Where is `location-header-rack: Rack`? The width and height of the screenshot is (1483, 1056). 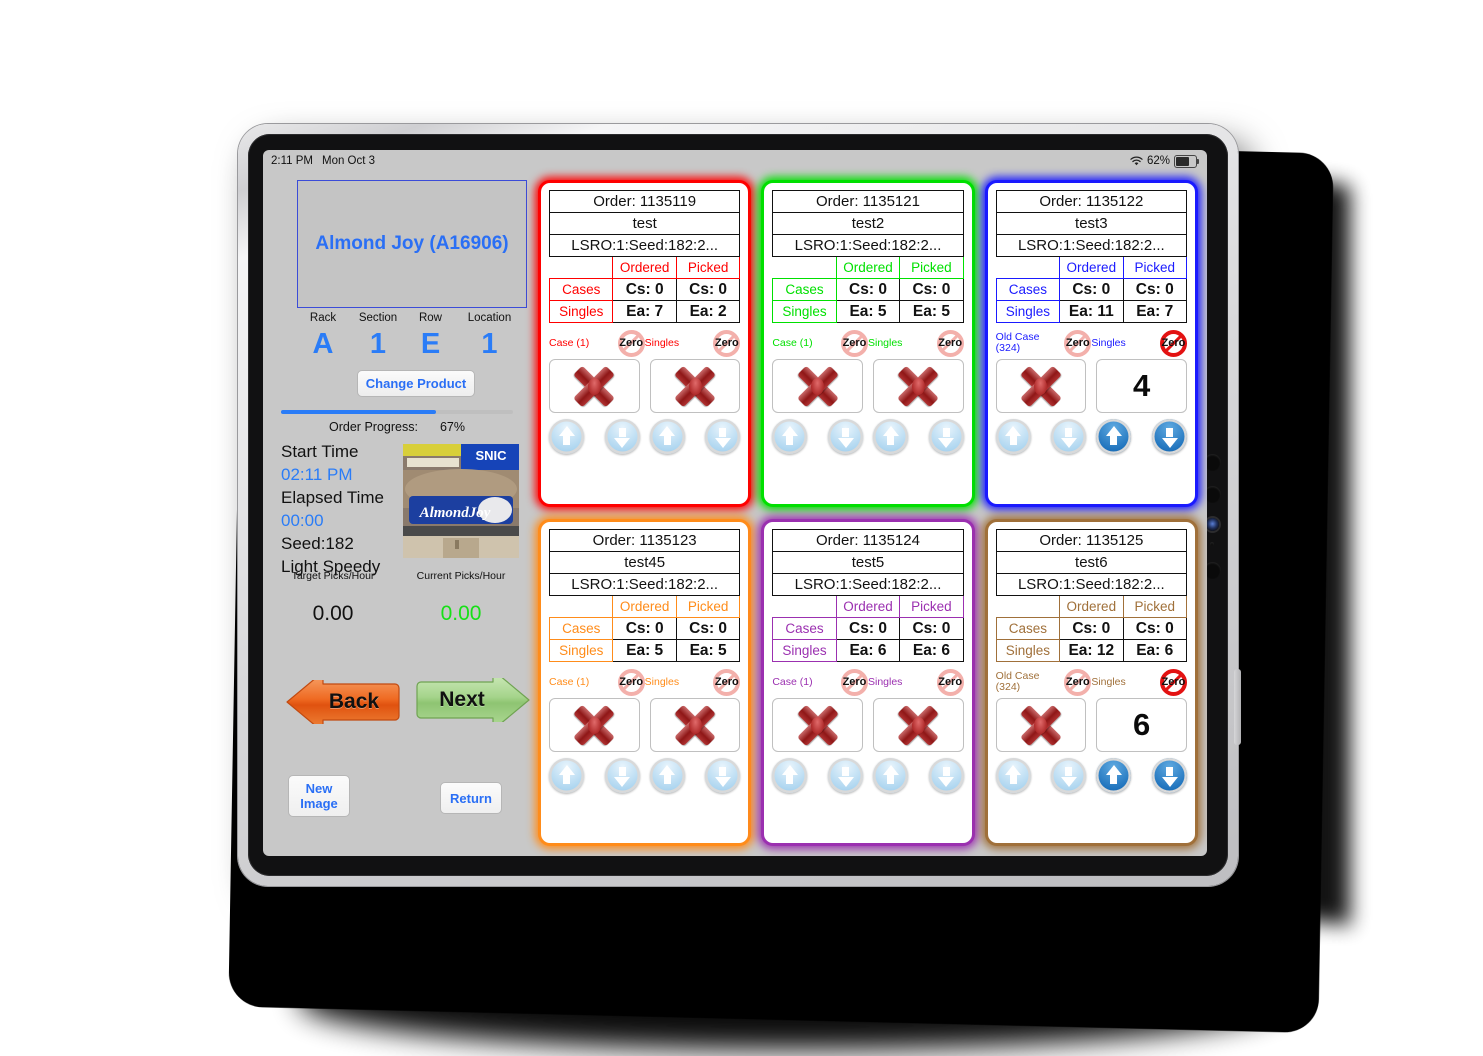 location-header-rack: Rack is located at coordinates (323, 318).